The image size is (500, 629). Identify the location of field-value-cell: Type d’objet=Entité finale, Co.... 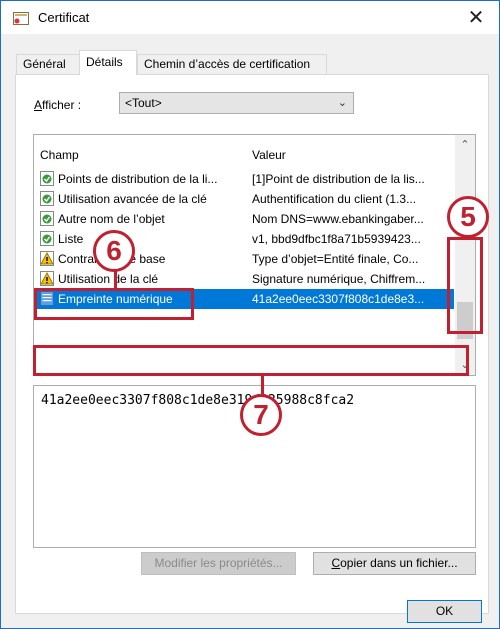
(335, 259).